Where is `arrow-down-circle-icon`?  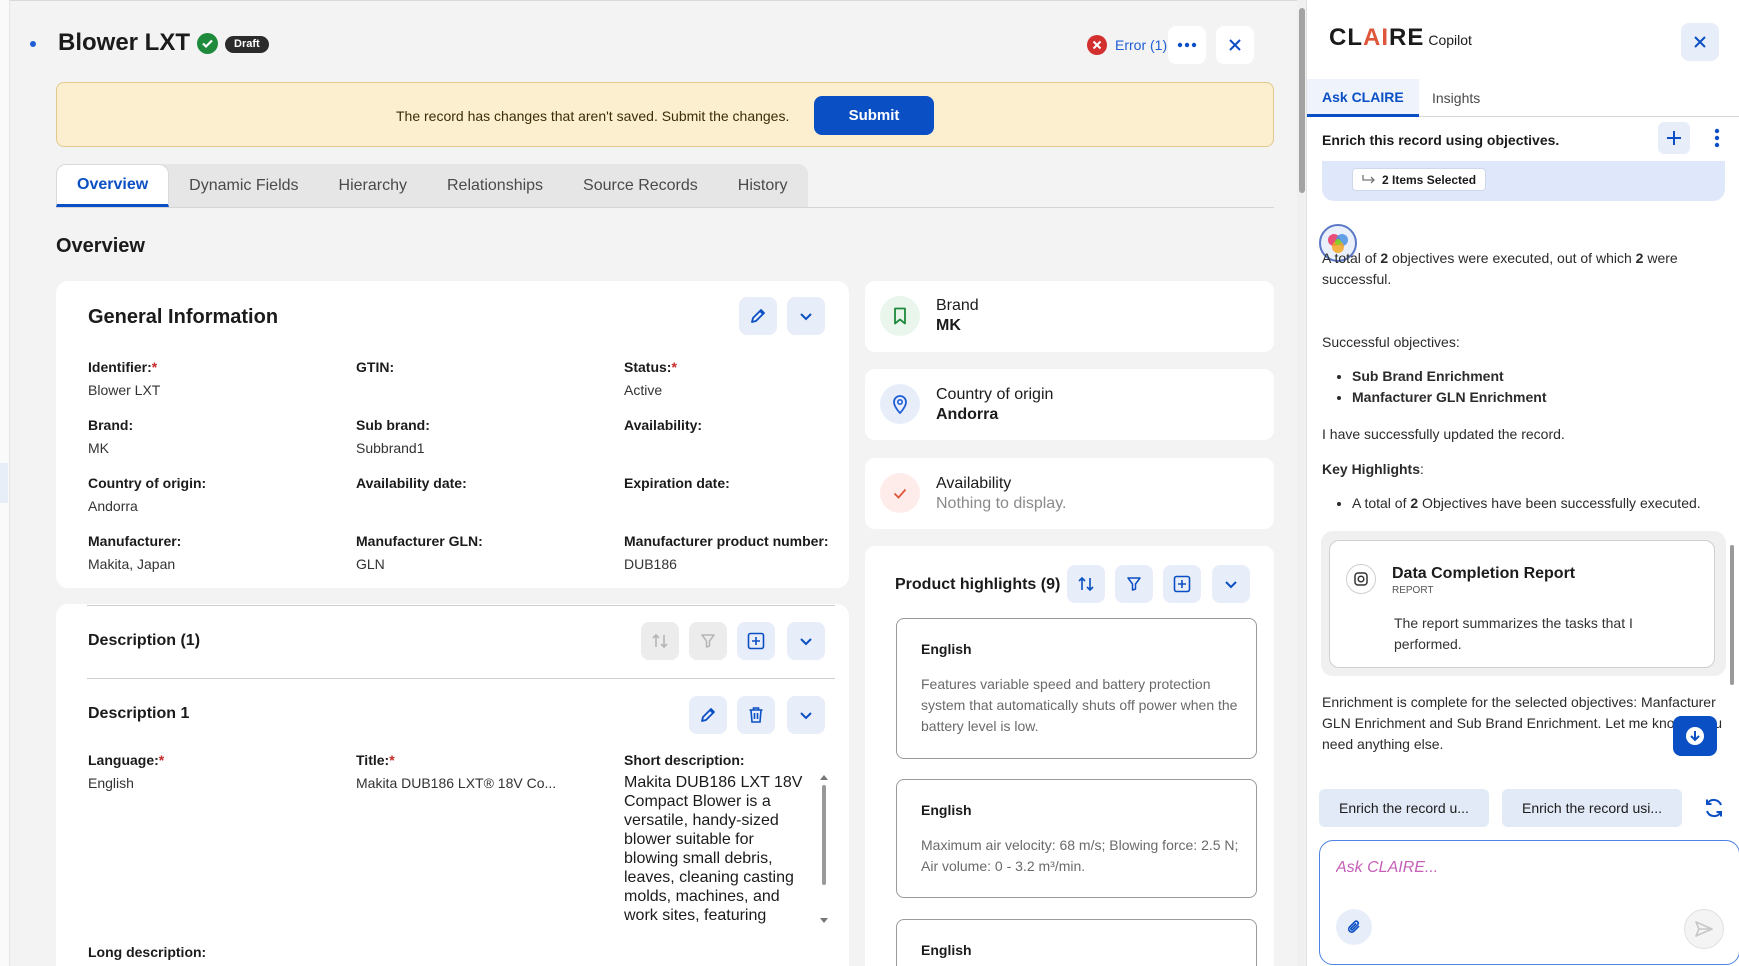 arrow-down-circle-icon is located at coordinates (1695, 736).